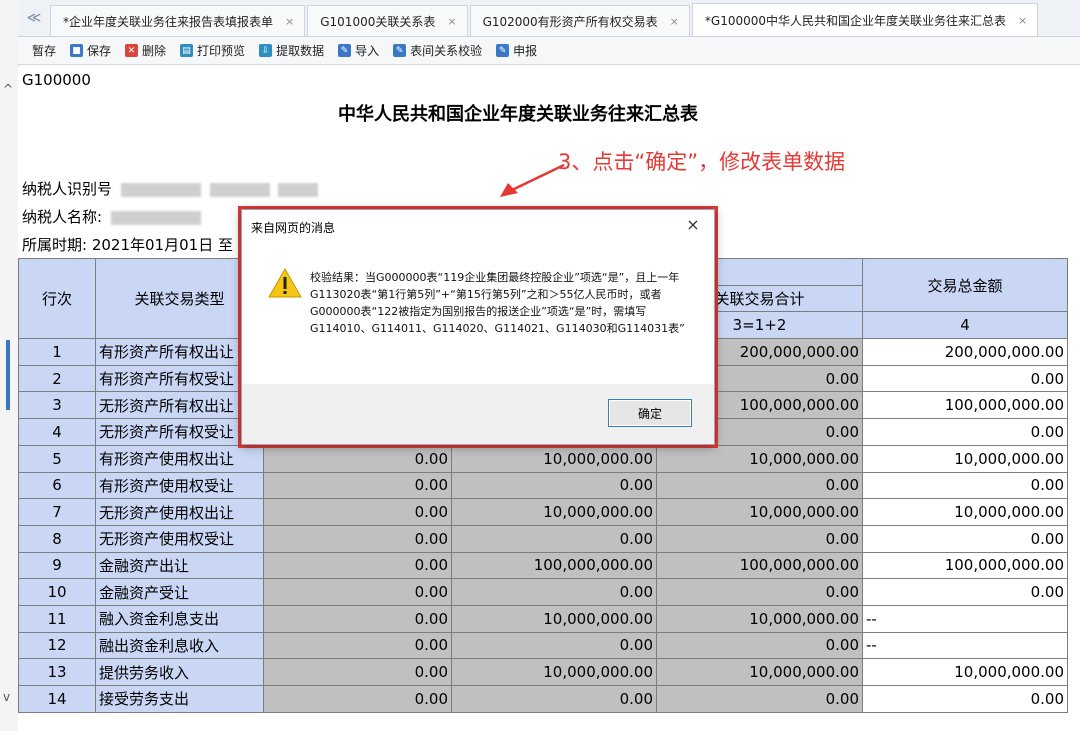 This screenshot has width=1080, height=731. Describe the element at coordinates (532, 180) in the screenshot. I see `annotation-arrow-icon` at that location.